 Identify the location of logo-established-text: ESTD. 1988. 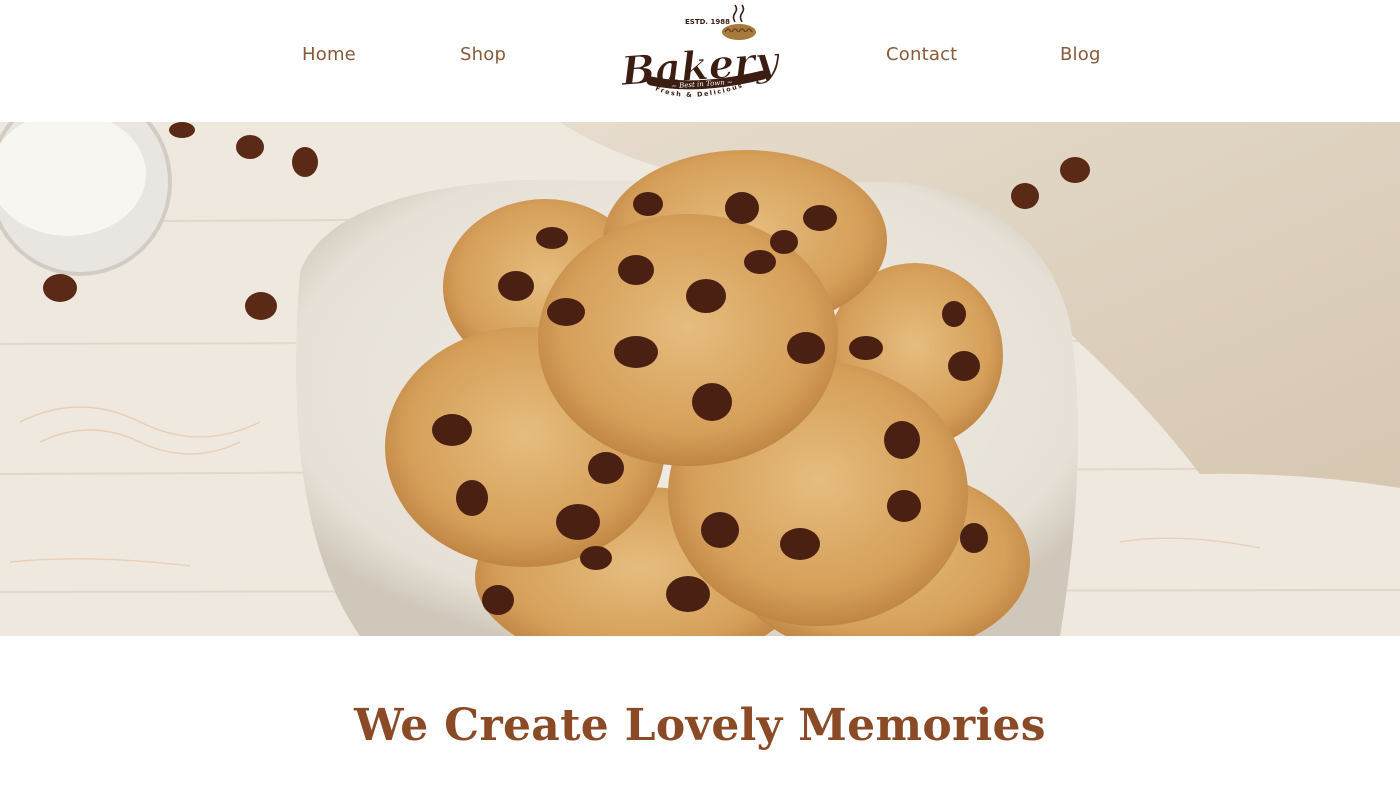
(707, 22).